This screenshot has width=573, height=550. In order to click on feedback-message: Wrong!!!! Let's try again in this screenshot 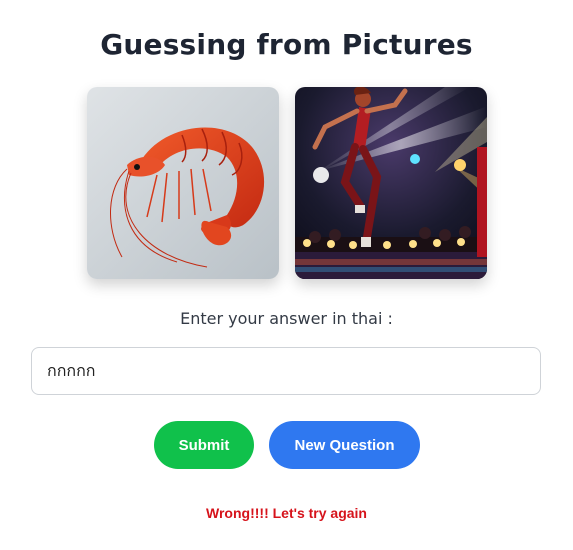, I will do `click(286, 513)`.